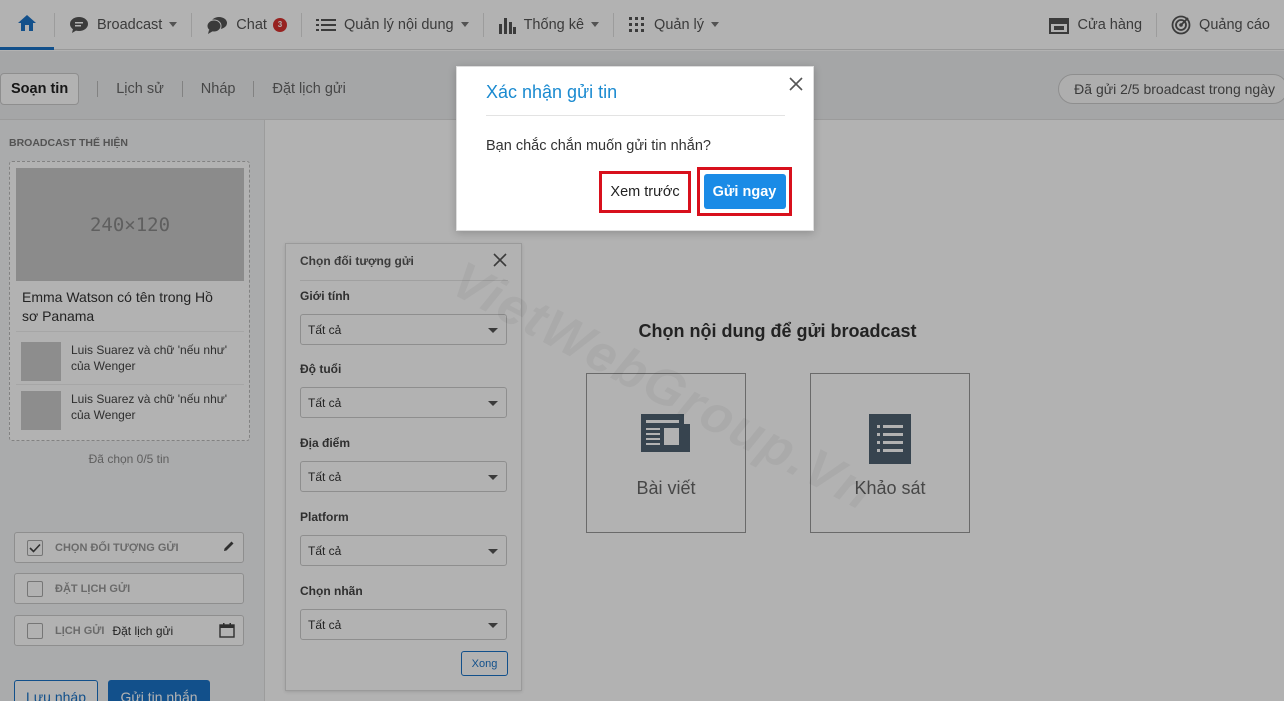 The image size is (1284, 701). Describe the element at coordinates (796, 86) in the screenshot. I see `close-icon` at that location.